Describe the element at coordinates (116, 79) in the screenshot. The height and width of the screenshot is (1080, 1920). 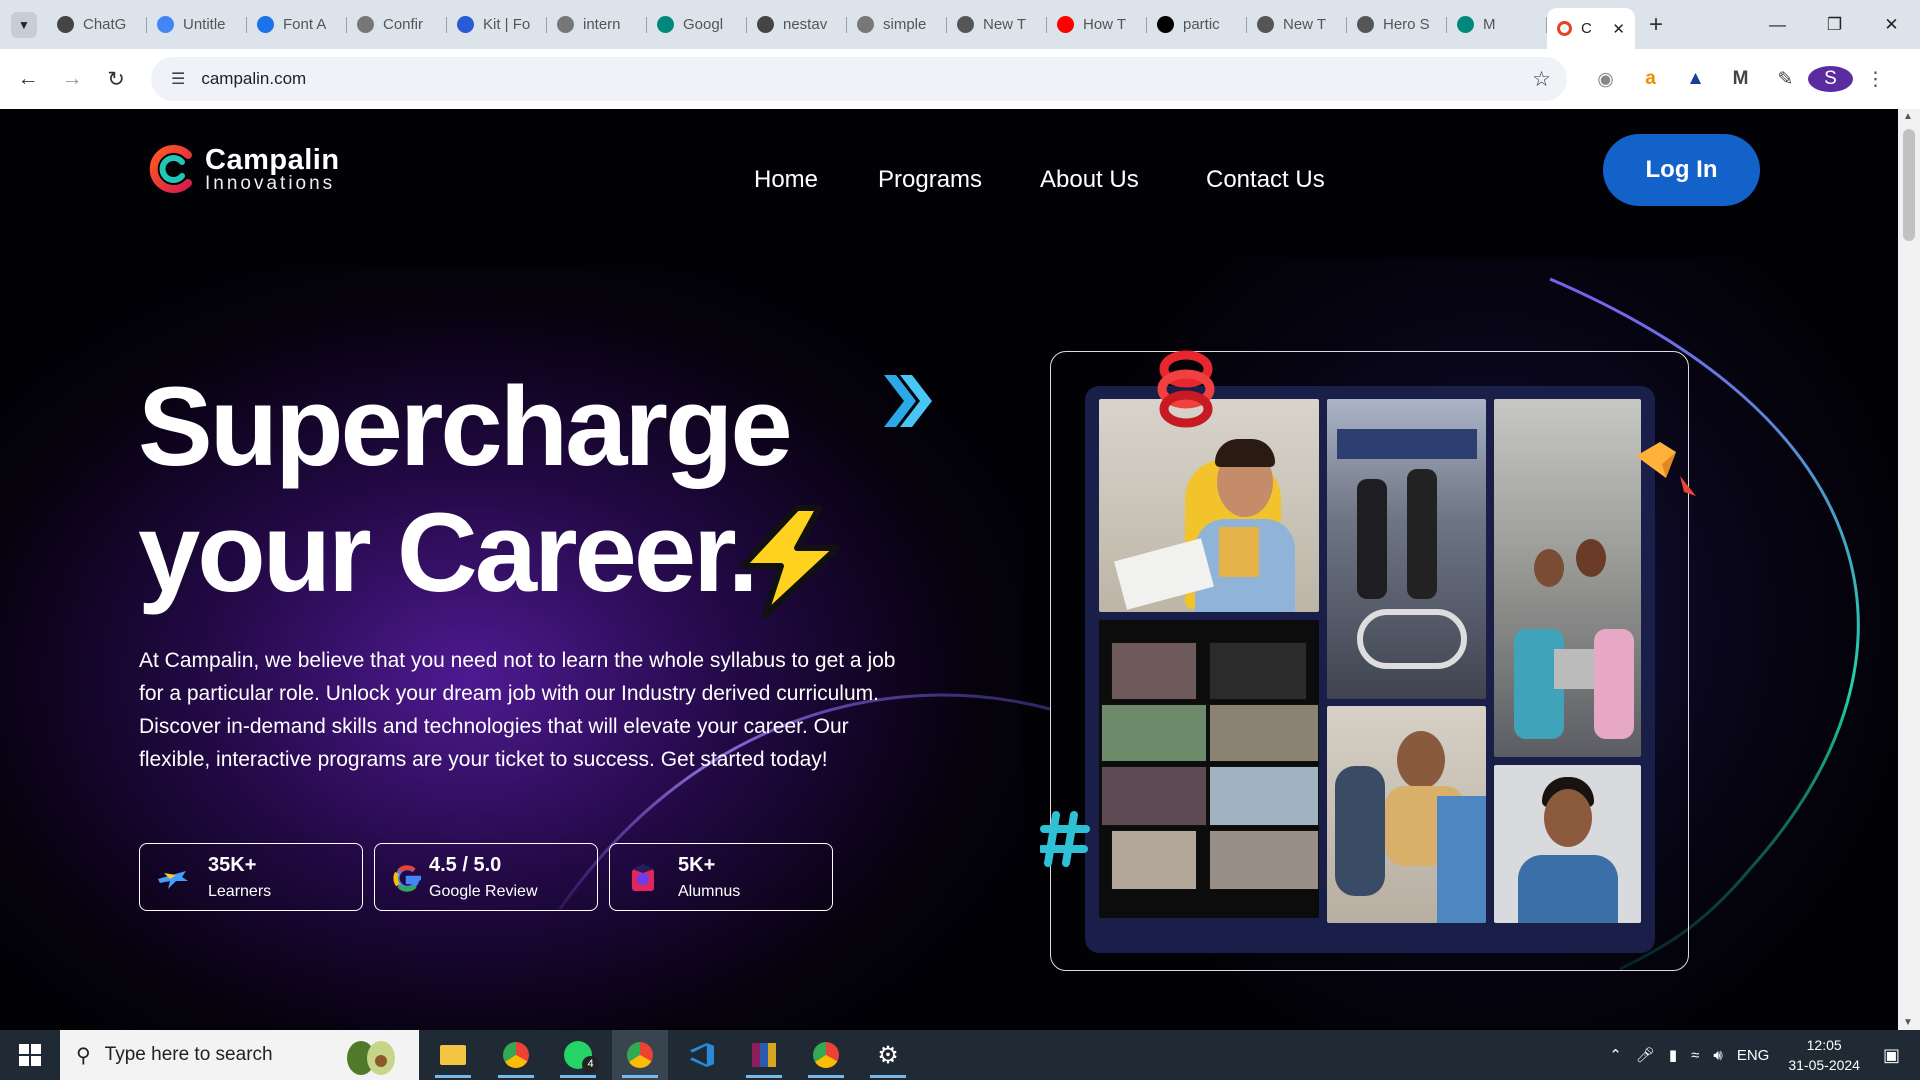
I see `reload-icon: ↻` at that location.